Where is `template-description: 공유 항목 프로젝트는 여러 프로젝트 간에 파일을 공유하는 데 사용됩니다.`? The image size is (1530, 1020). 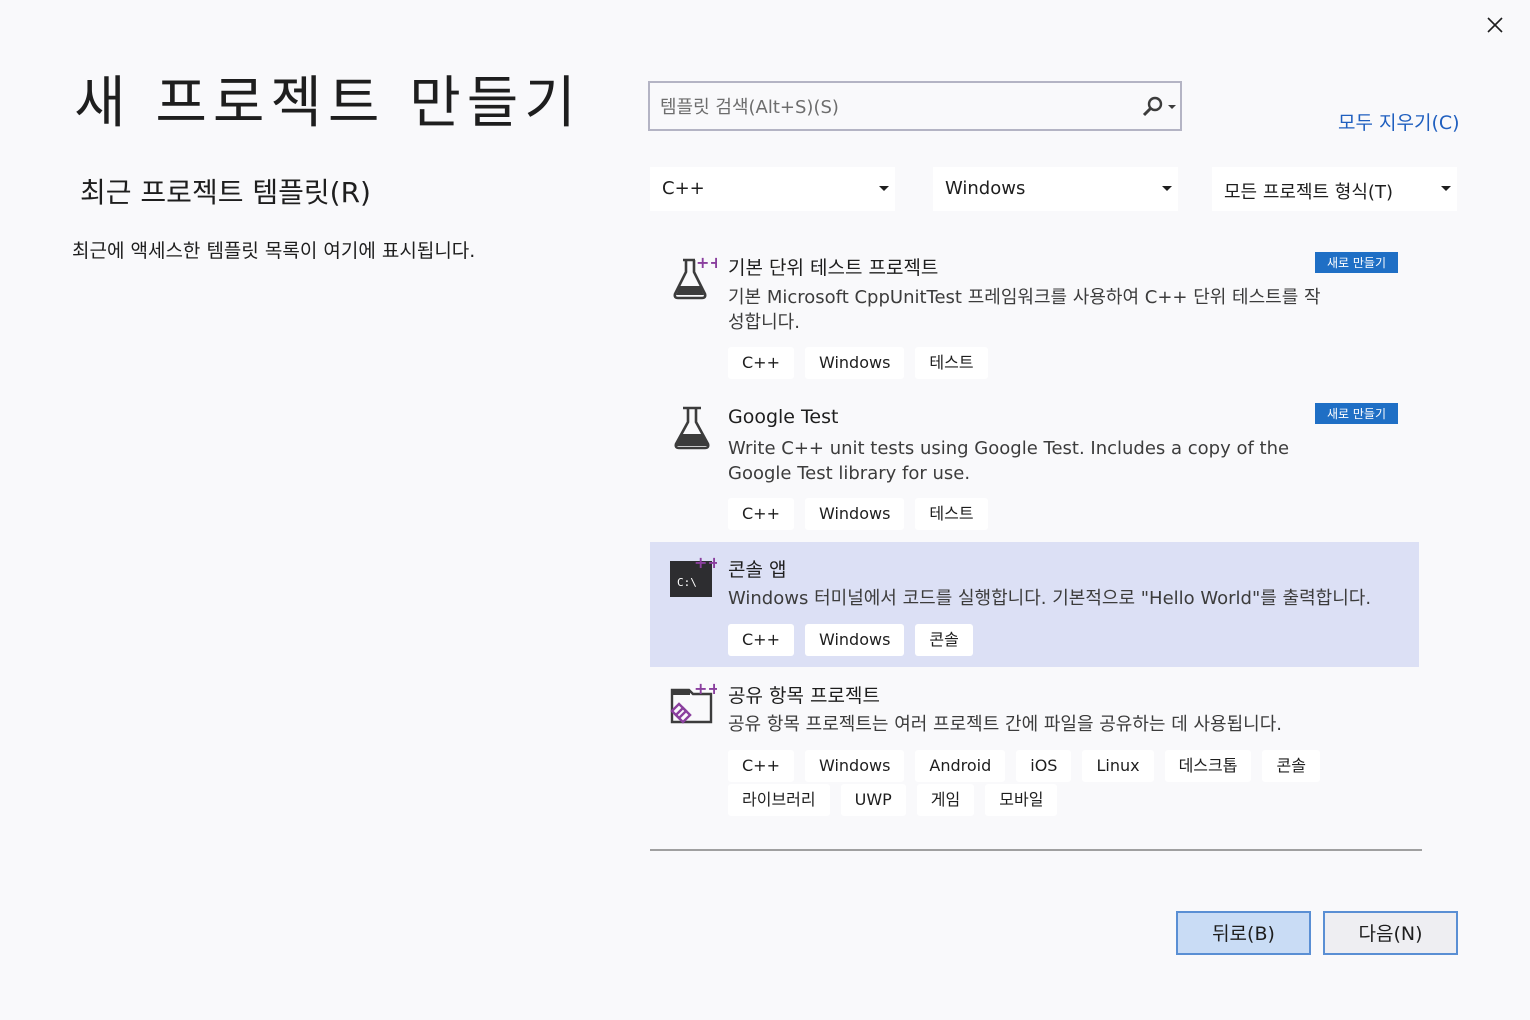
template-description: 공유 항목 프로젝트는 여러 프로젝트 간에 파일을 공유하는 데 사용됩니다. is located at coordinates (1005, 724).